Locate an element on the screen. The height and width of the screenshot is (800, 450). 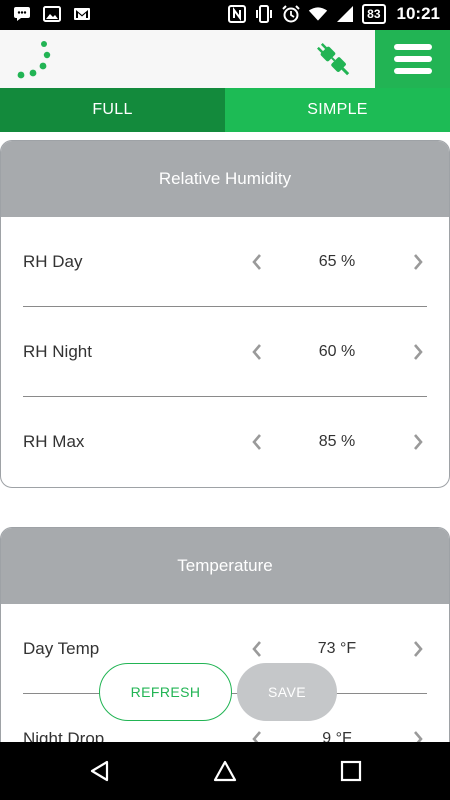
recents-icon is located at coordinates (351, 771).